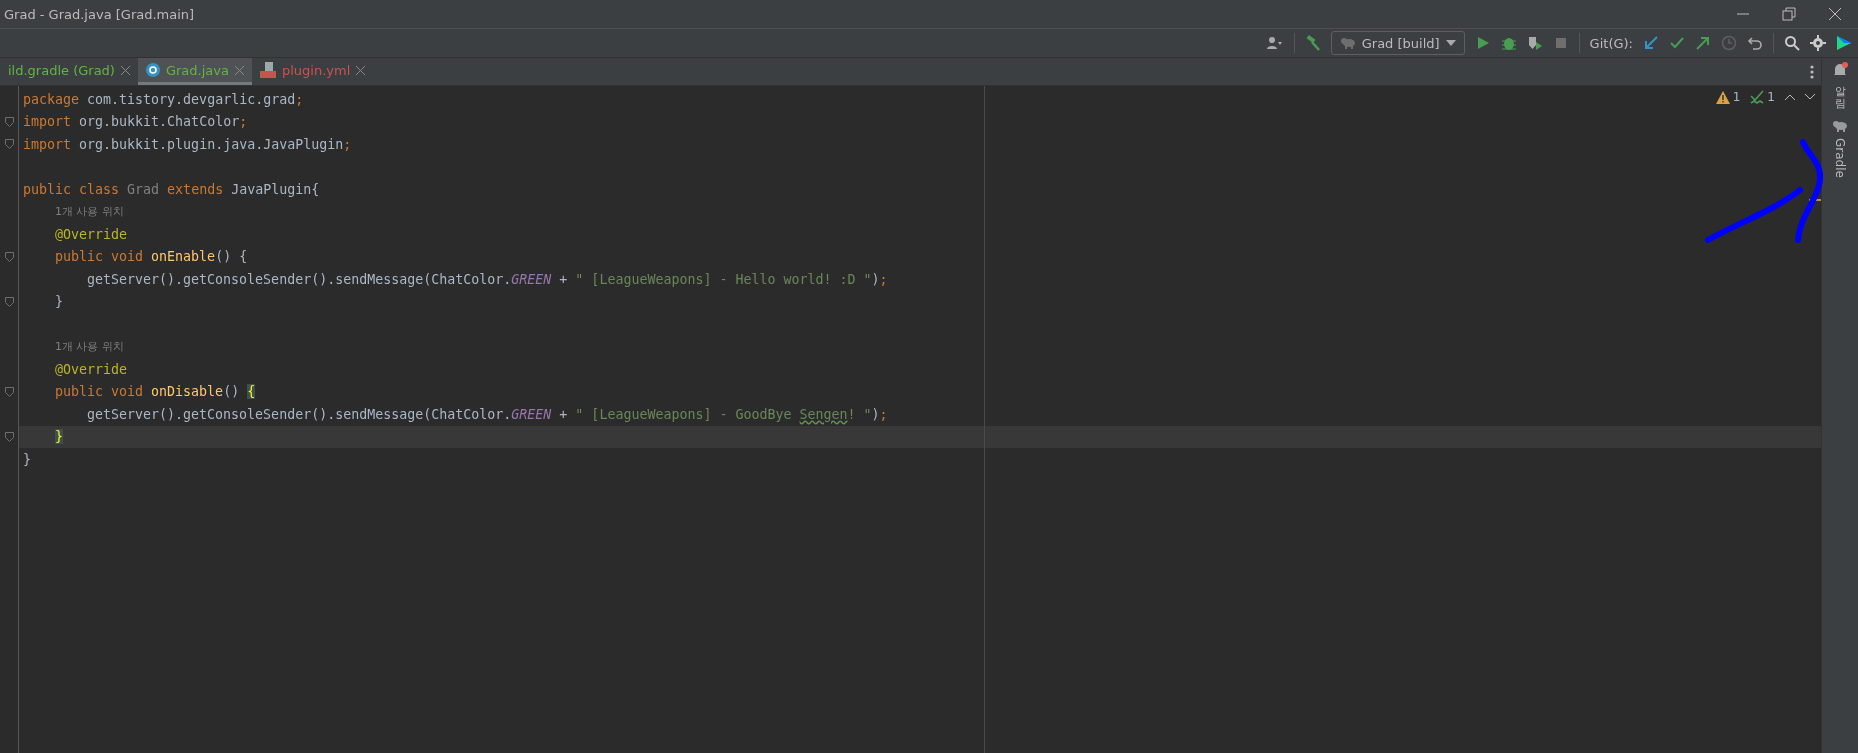 The height and width of the screenshot is (753, 1858). Describe the element at coordinates (1450, 43) in the screenshot. I see `caret-icon` at that location.